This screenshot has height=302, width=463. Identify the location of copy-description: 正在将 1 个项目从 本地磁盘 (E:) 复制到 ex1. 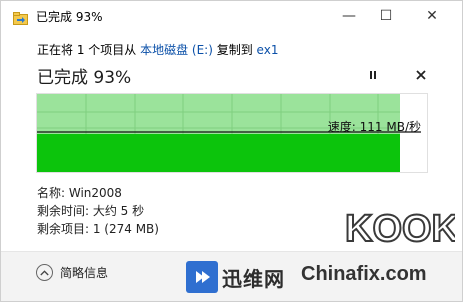
(157, 49).